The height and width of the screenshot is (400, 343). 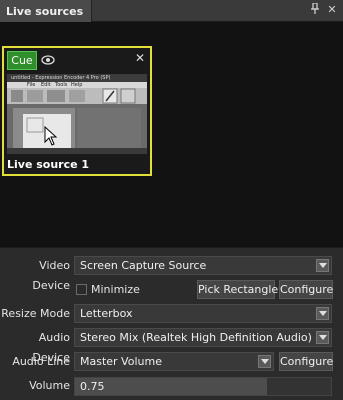 I want to click on panel-header: Live sources ✕, so click(x=171, y=11).